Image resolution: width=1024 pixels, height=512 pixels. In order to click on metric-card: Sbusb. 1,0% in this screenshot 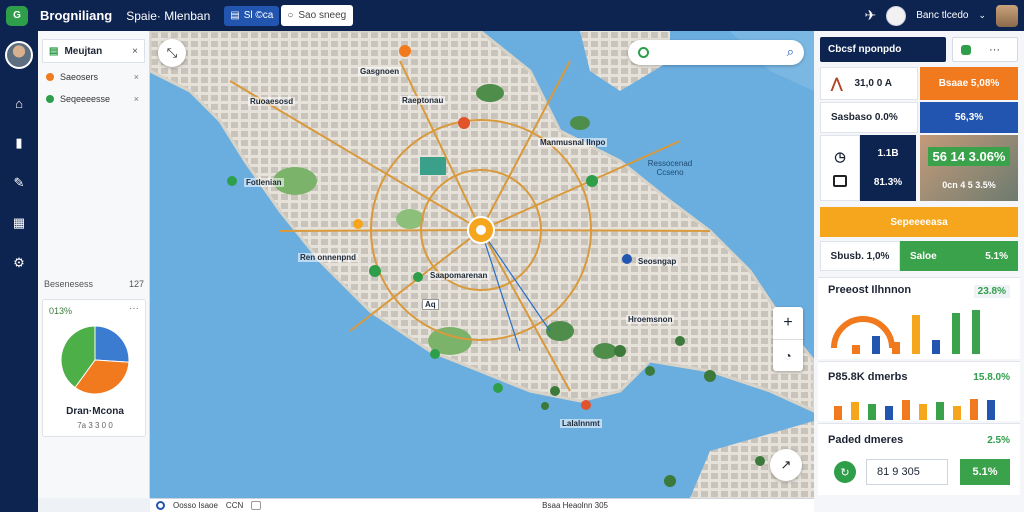, I will do `click(860, 256)`.